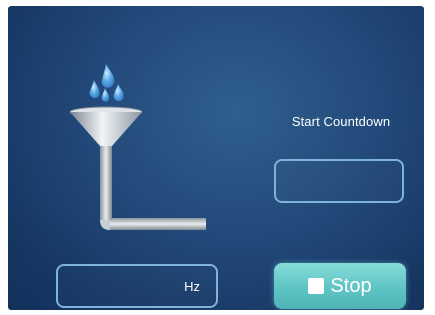  What do you see at coordinates (351, 285) in the screenshot?
I see `stop-button-label: Stop` at bounding box center [351, 285].